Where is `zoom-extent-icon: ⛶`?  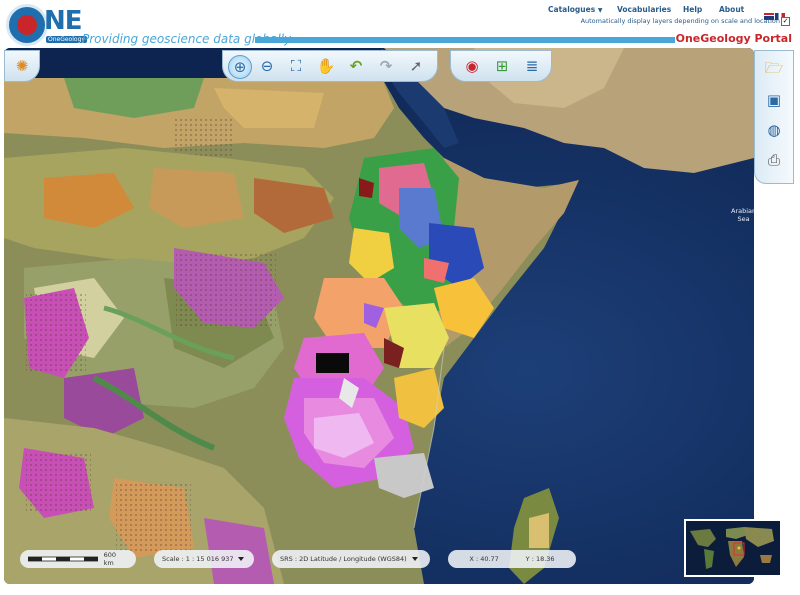
zoom-extent-icon: ⛶ is located at coordinates (296, 66).